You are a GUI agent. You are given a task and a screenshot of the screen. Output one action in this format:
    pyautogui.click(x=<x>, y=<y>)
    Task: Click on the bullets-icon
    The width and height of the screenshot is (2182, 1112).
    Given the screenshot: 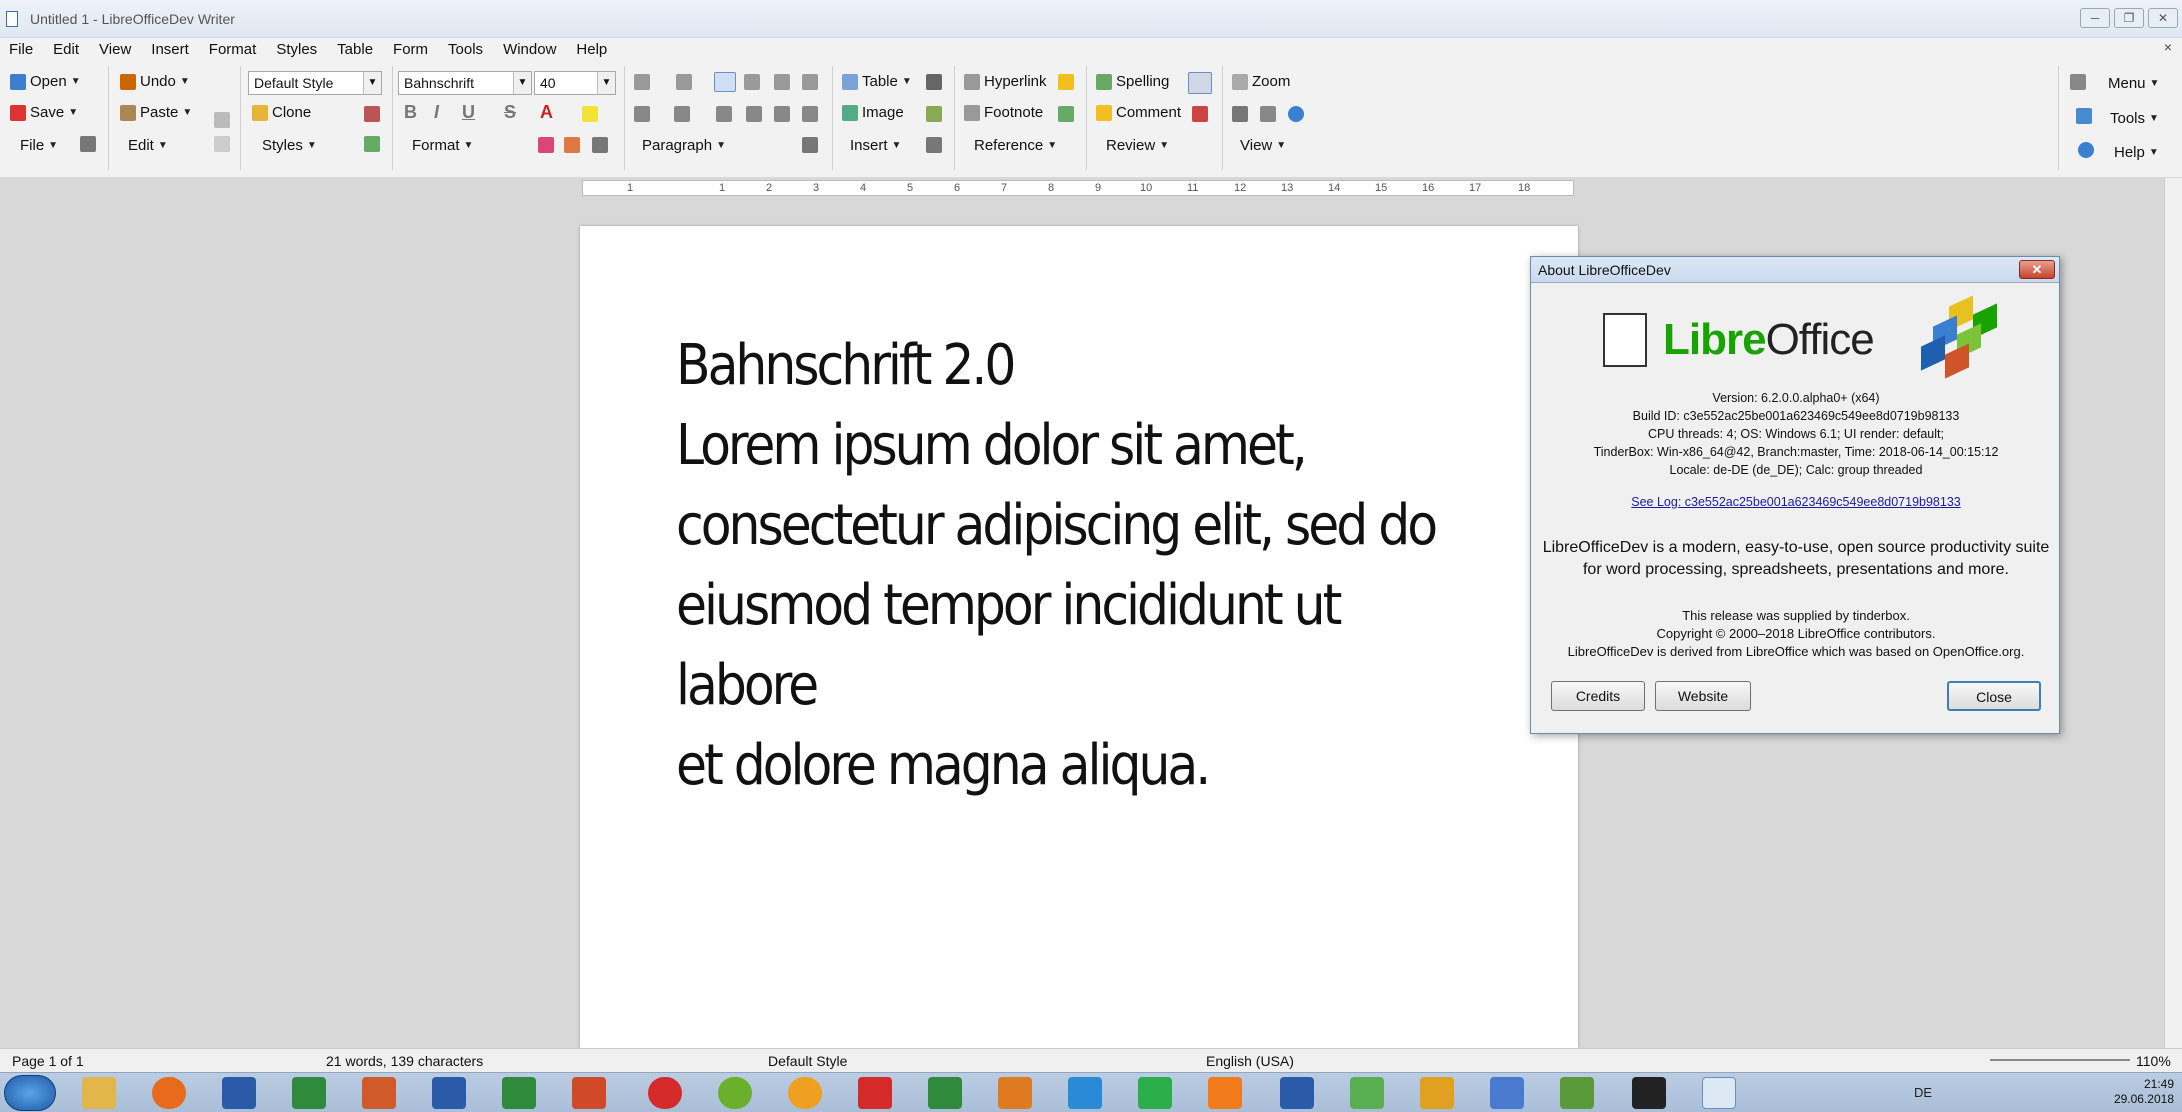 What is the action you would take?
    pyautogui.click(x=642, y=114)
    